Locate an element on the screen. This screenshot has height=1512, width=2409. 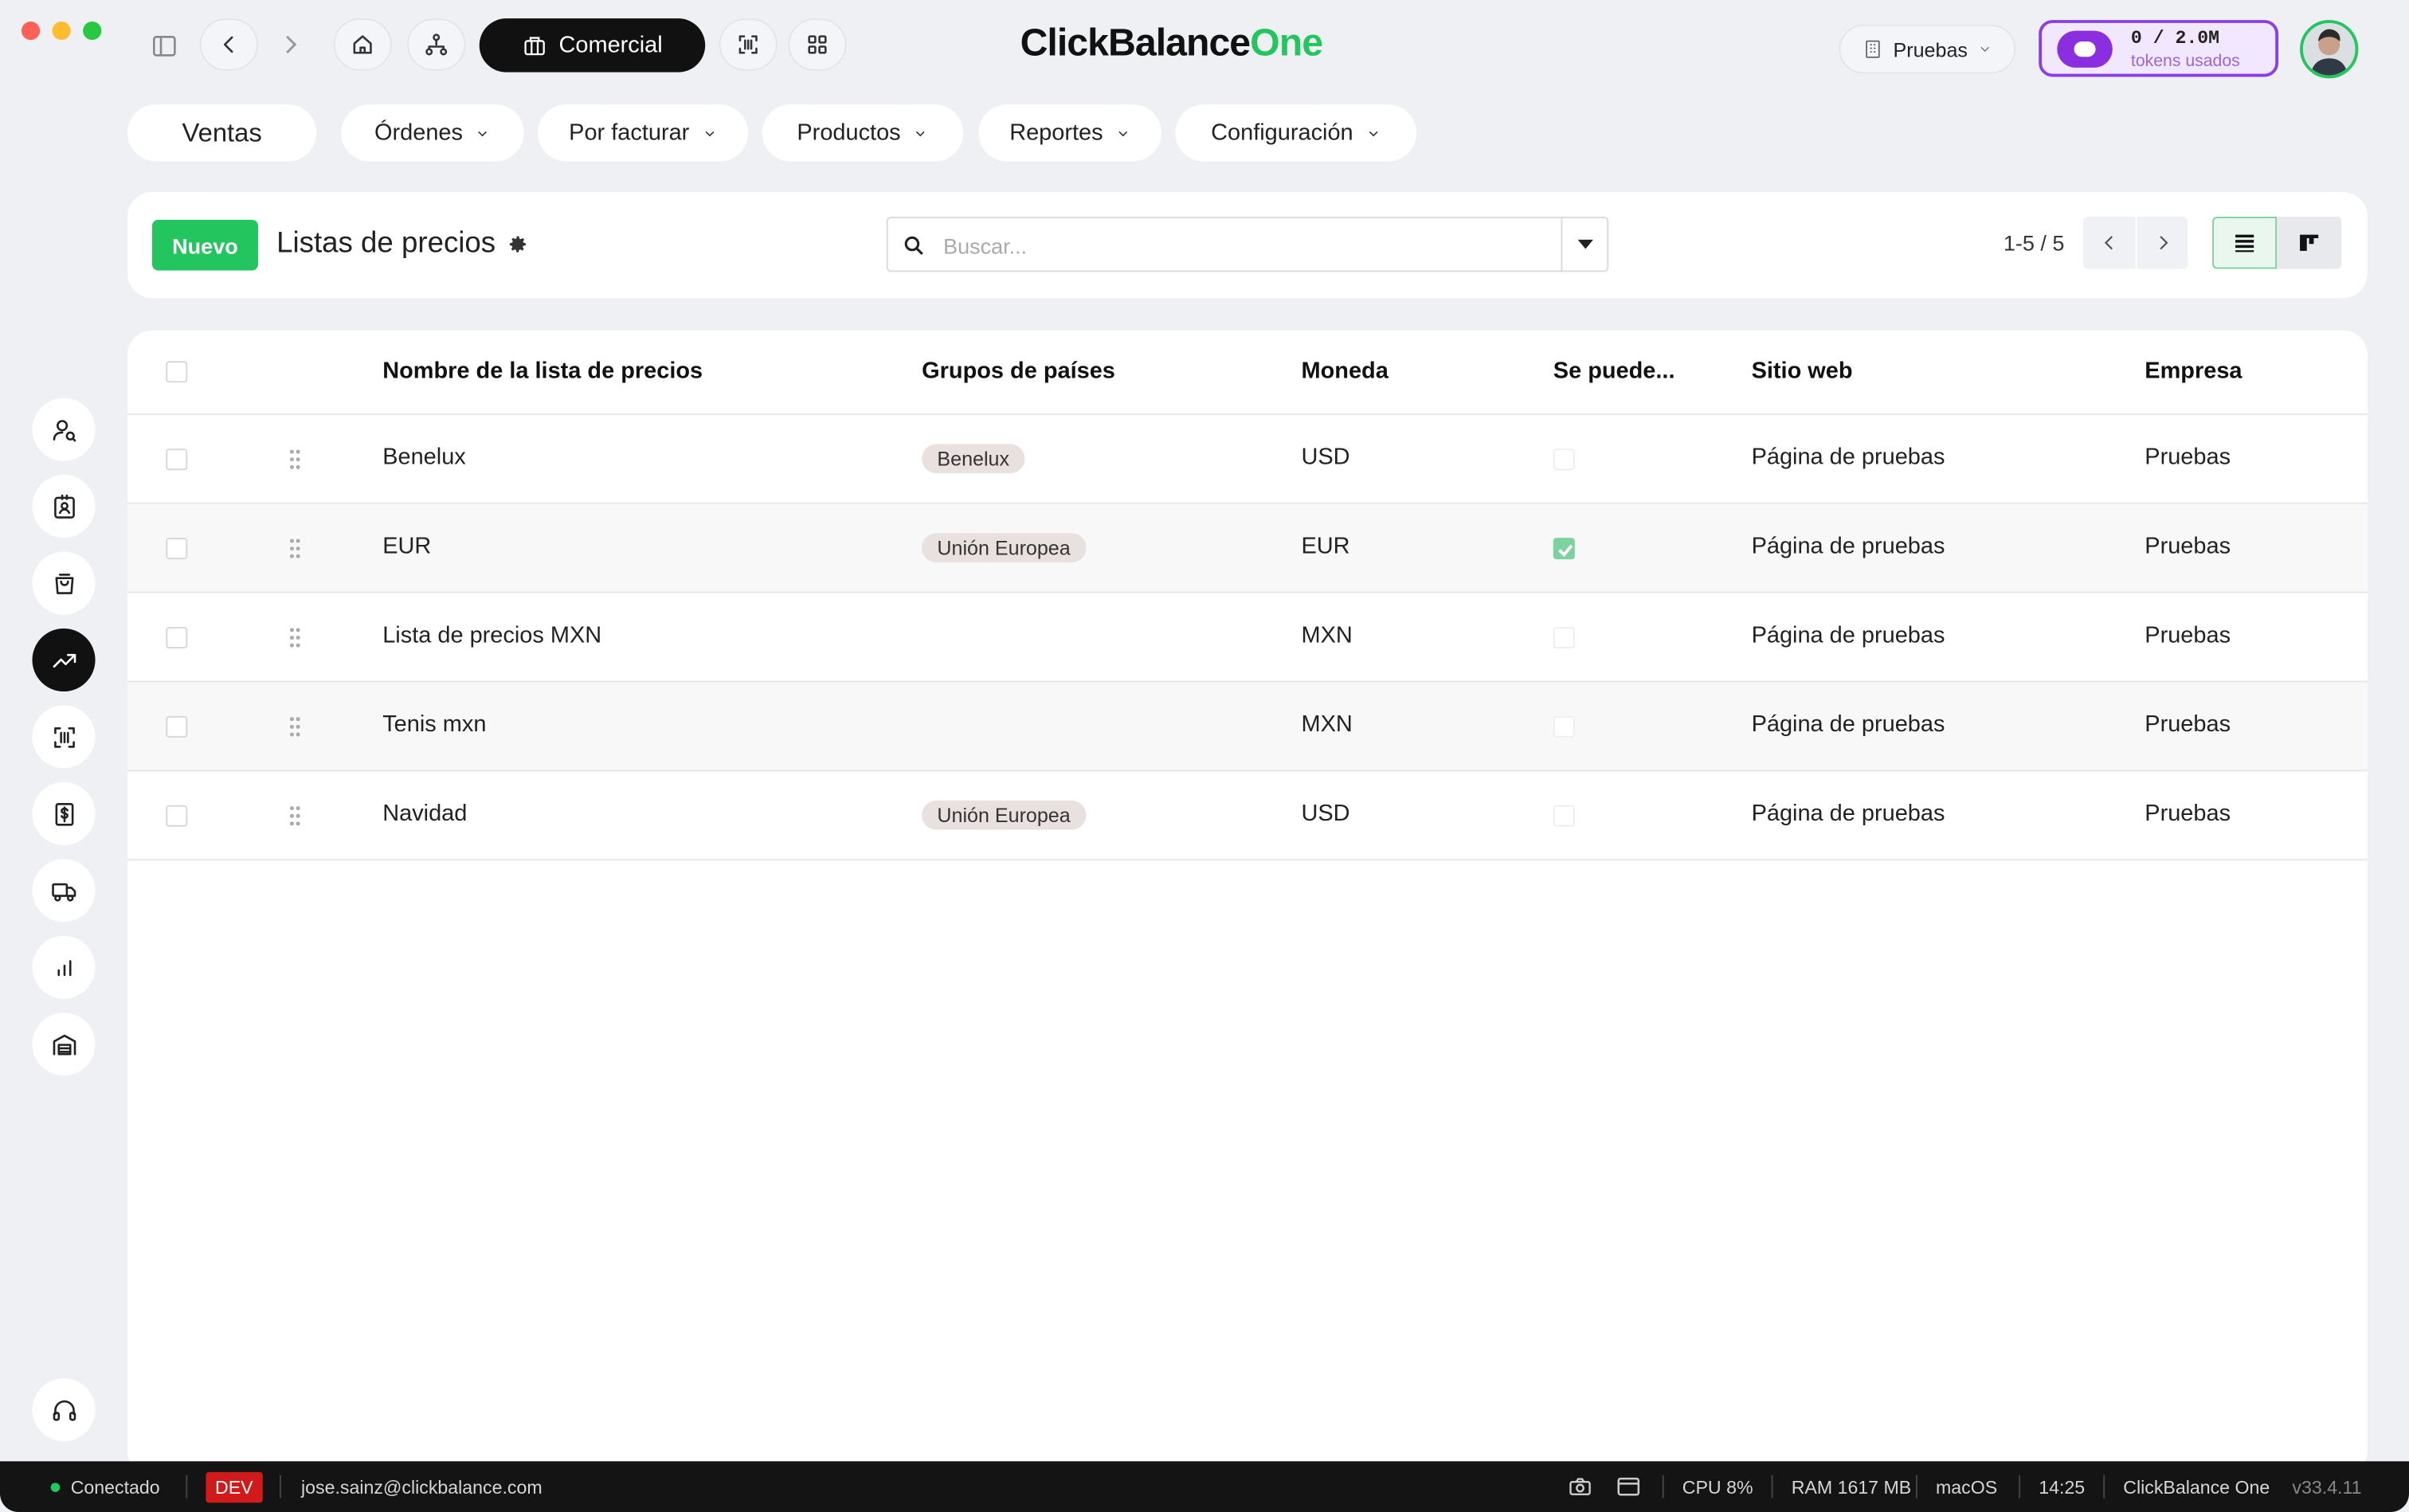
sidebar-item-shop is located at coordinates (64, 583).